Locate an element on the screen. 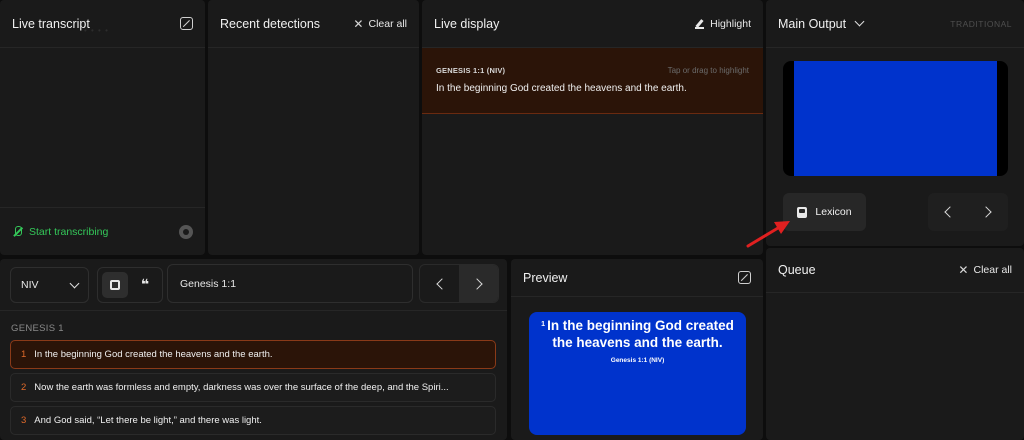  verse-number: 2 is located at coordinates (24, 387).